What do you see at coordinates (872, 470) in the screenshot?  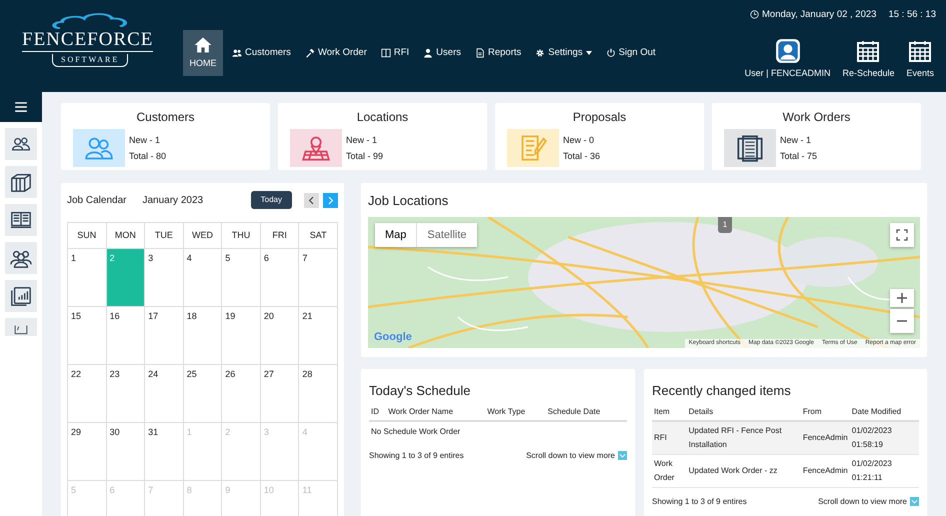 I see `table-cell: 01/02/2023 01:21:11` at bounding box center [872, 470].